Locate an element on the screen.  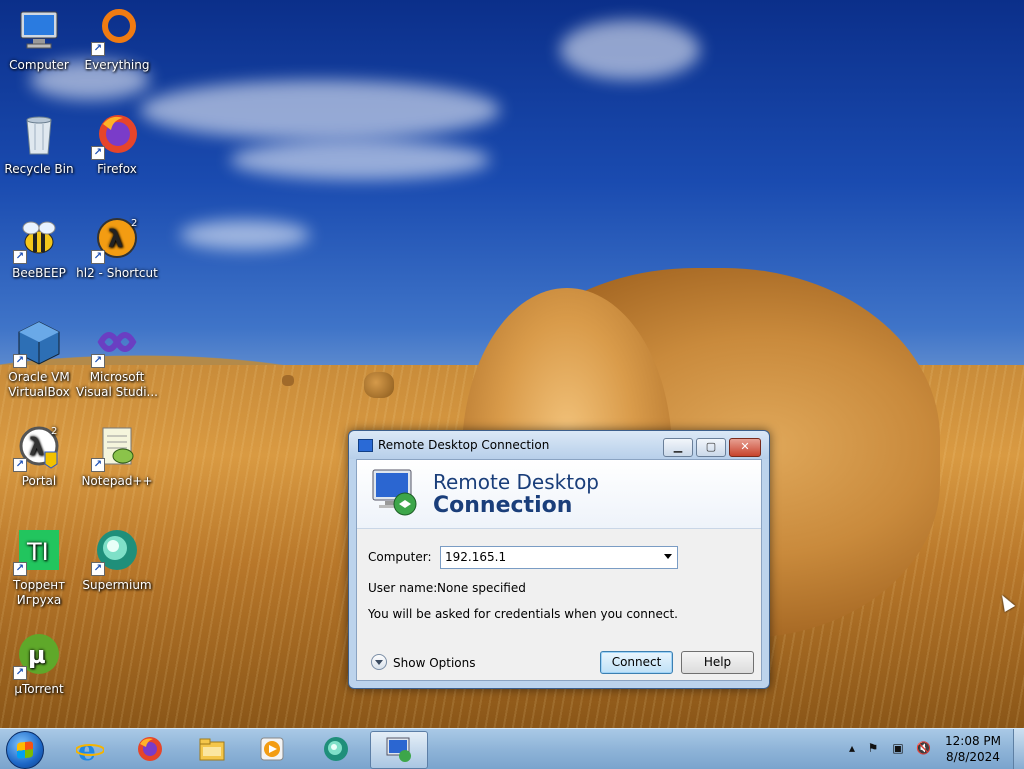
show-desktop-button is located at coordinates (1018, 749).